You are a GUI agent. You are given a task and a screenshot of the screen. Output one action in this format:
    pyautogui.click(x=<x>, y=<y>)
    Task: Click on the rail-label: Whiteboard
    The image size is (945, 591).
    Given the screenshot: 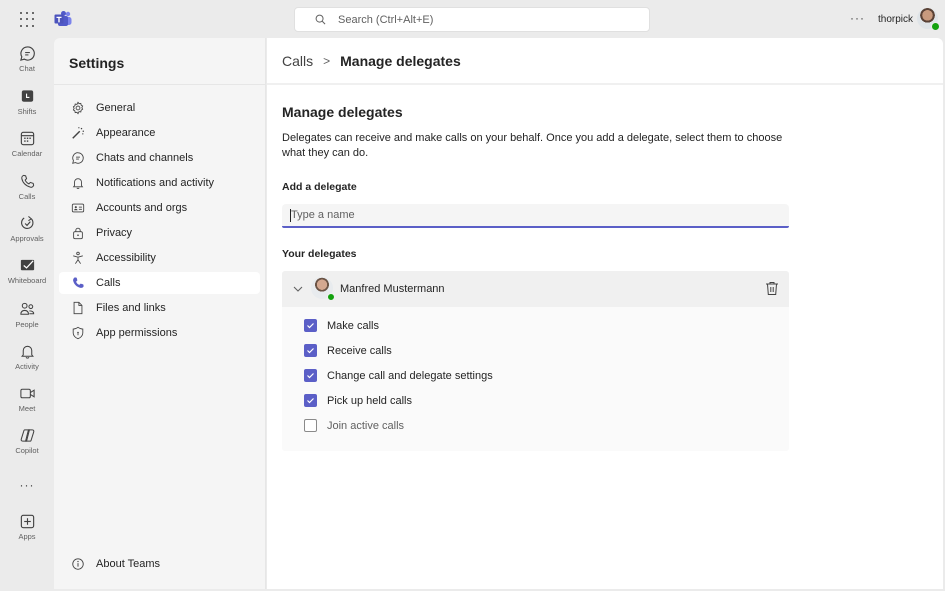 What is the action you would take?
    pyautogui.click(x=27, y=280)
    